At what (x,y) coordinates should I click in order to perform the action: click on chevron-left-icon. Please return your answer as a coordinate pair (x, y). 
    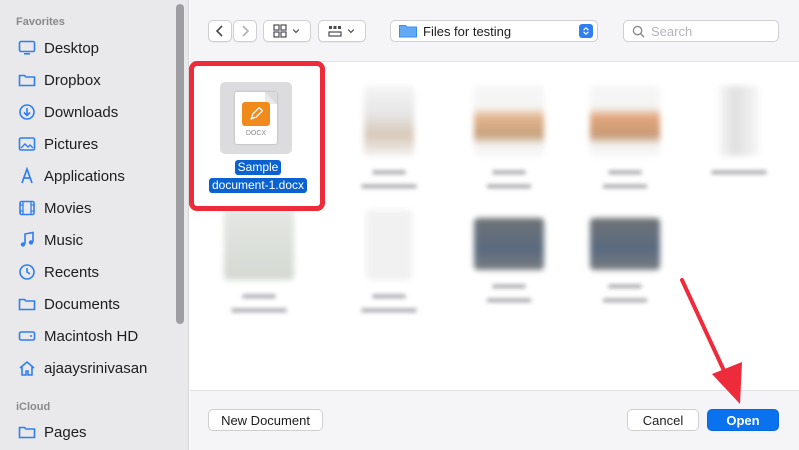
    Looking at the image, I should click on (219, 31).